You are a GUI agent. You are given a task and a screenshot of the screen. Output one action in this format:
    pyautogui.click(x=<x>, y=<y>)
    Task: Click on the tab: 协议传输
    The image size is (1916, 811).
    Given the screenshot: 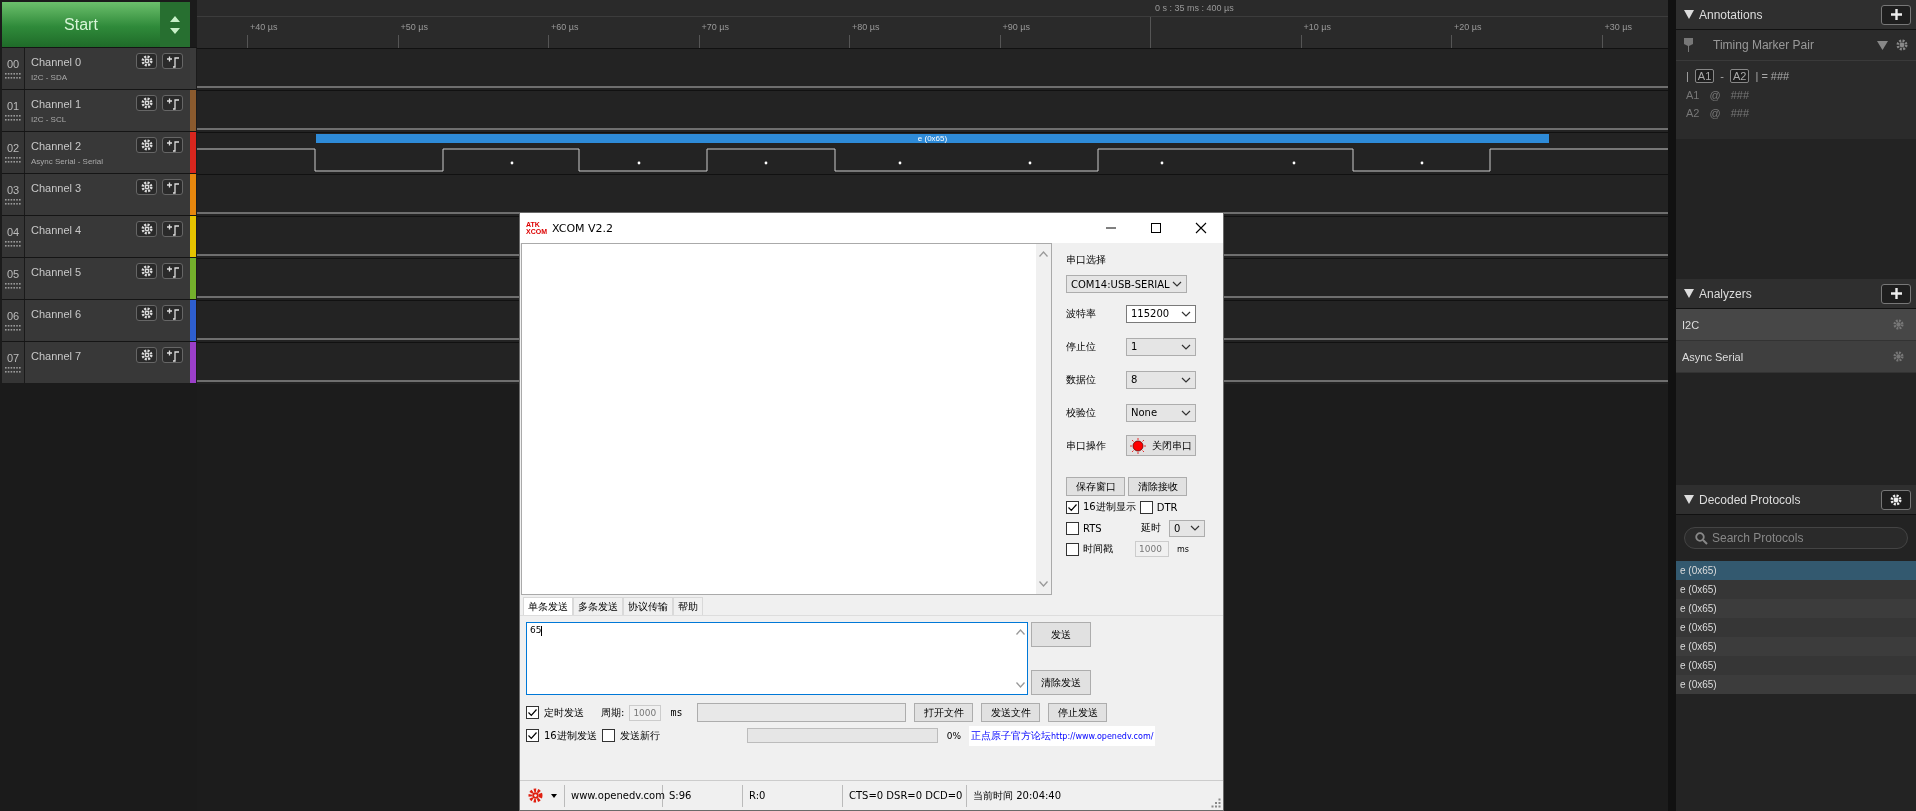 What is the action you would take?
    pyautogui.click(x=648, y=606)
    